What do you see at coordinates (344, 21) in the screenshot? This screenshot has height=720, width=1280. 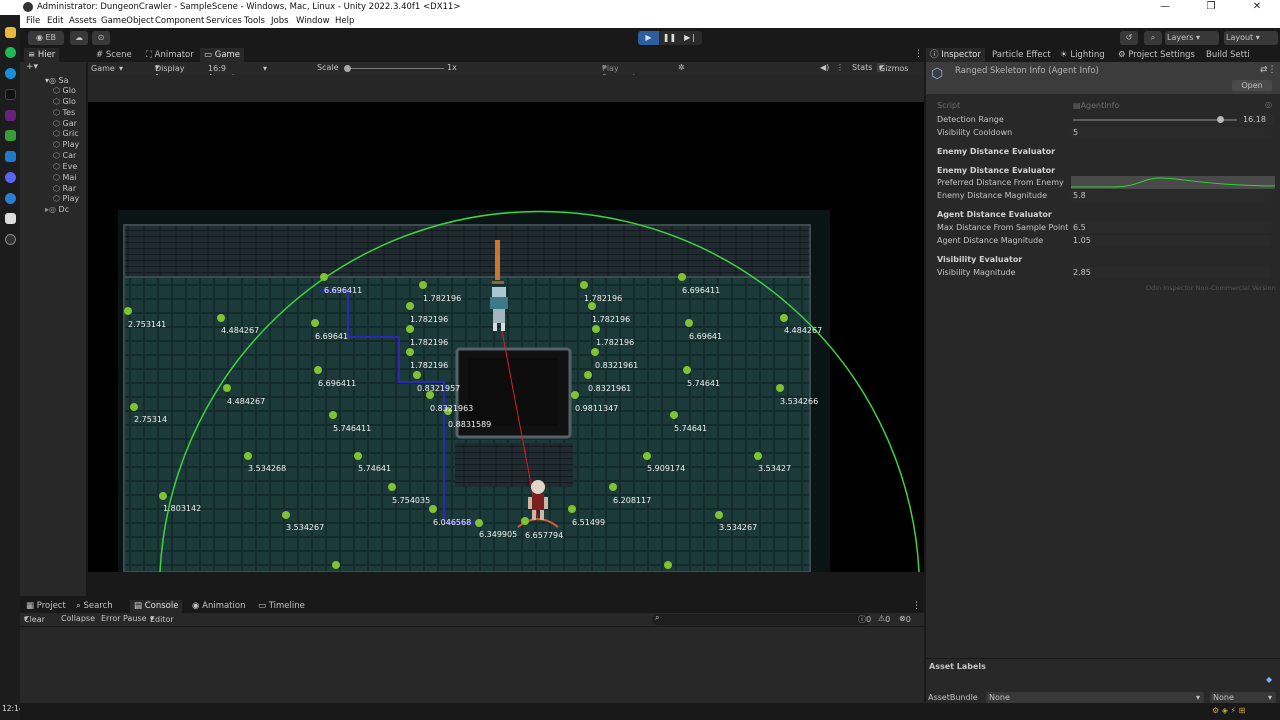 I see `menu-help: Help` at bounding box center [344, 21].